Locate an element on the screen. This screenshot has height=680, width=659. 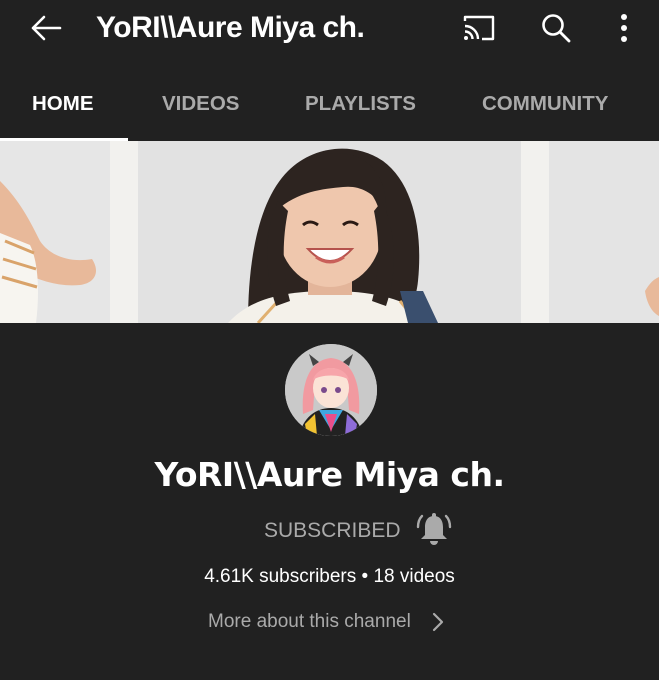
more-vertical-icon is located at coordinates (624, 28).